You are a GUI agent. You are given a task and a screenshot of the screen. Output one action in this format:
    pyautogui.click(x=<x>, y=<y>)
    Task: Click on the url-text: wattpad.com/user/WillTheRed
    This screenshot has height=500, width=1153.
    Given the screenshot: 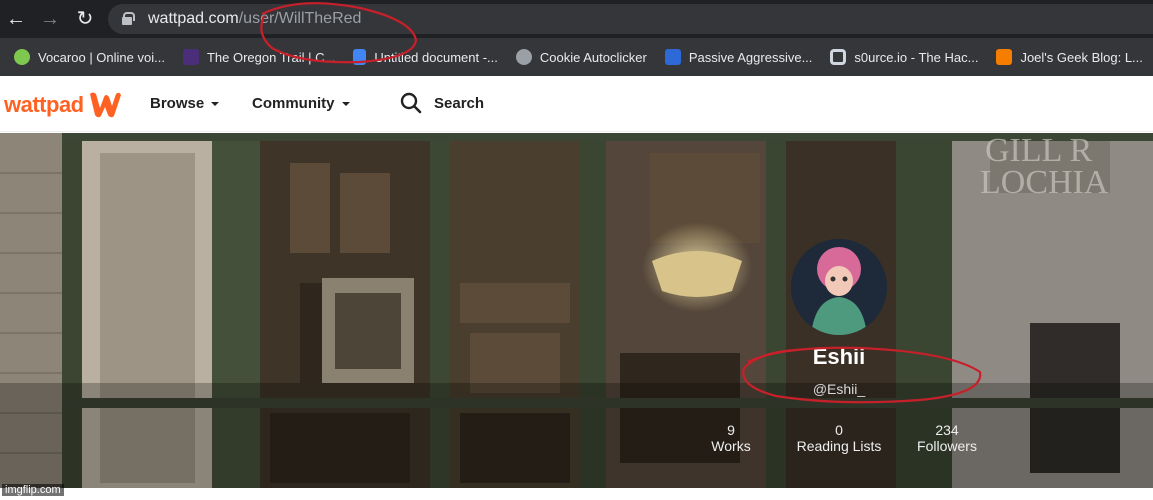 What is the action you would take?
    pyautogui.click(x=254, y=19)
    